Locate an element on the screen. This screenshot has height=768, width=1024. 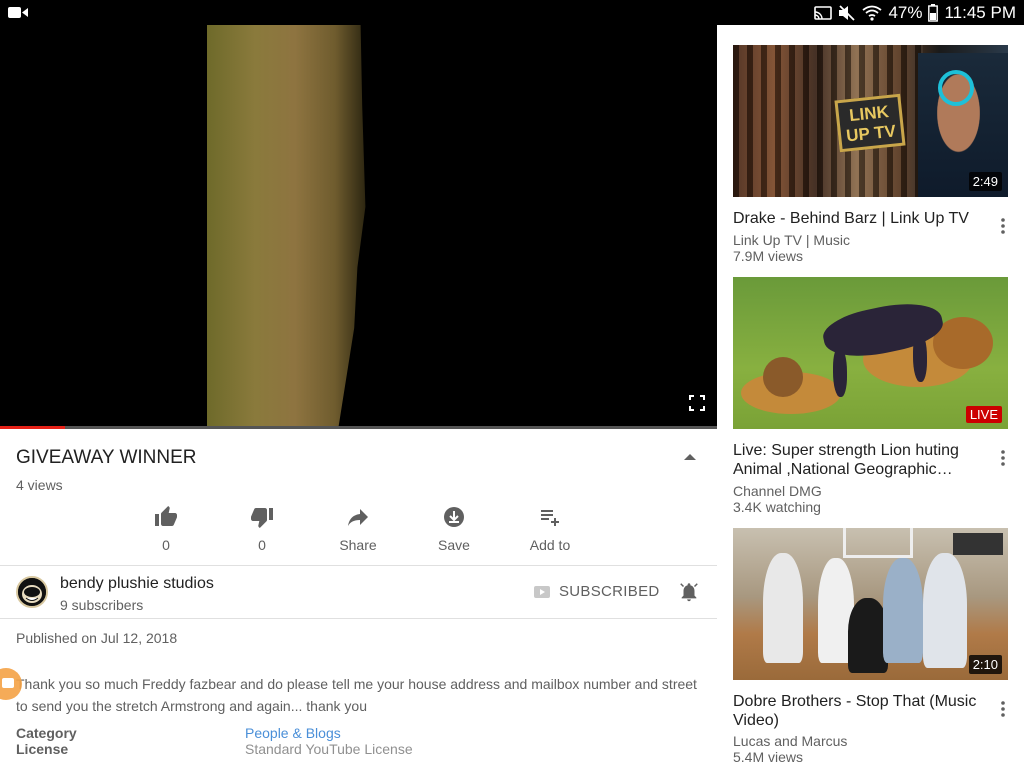
fullscreen-icon is located at coordinates (697, 403).